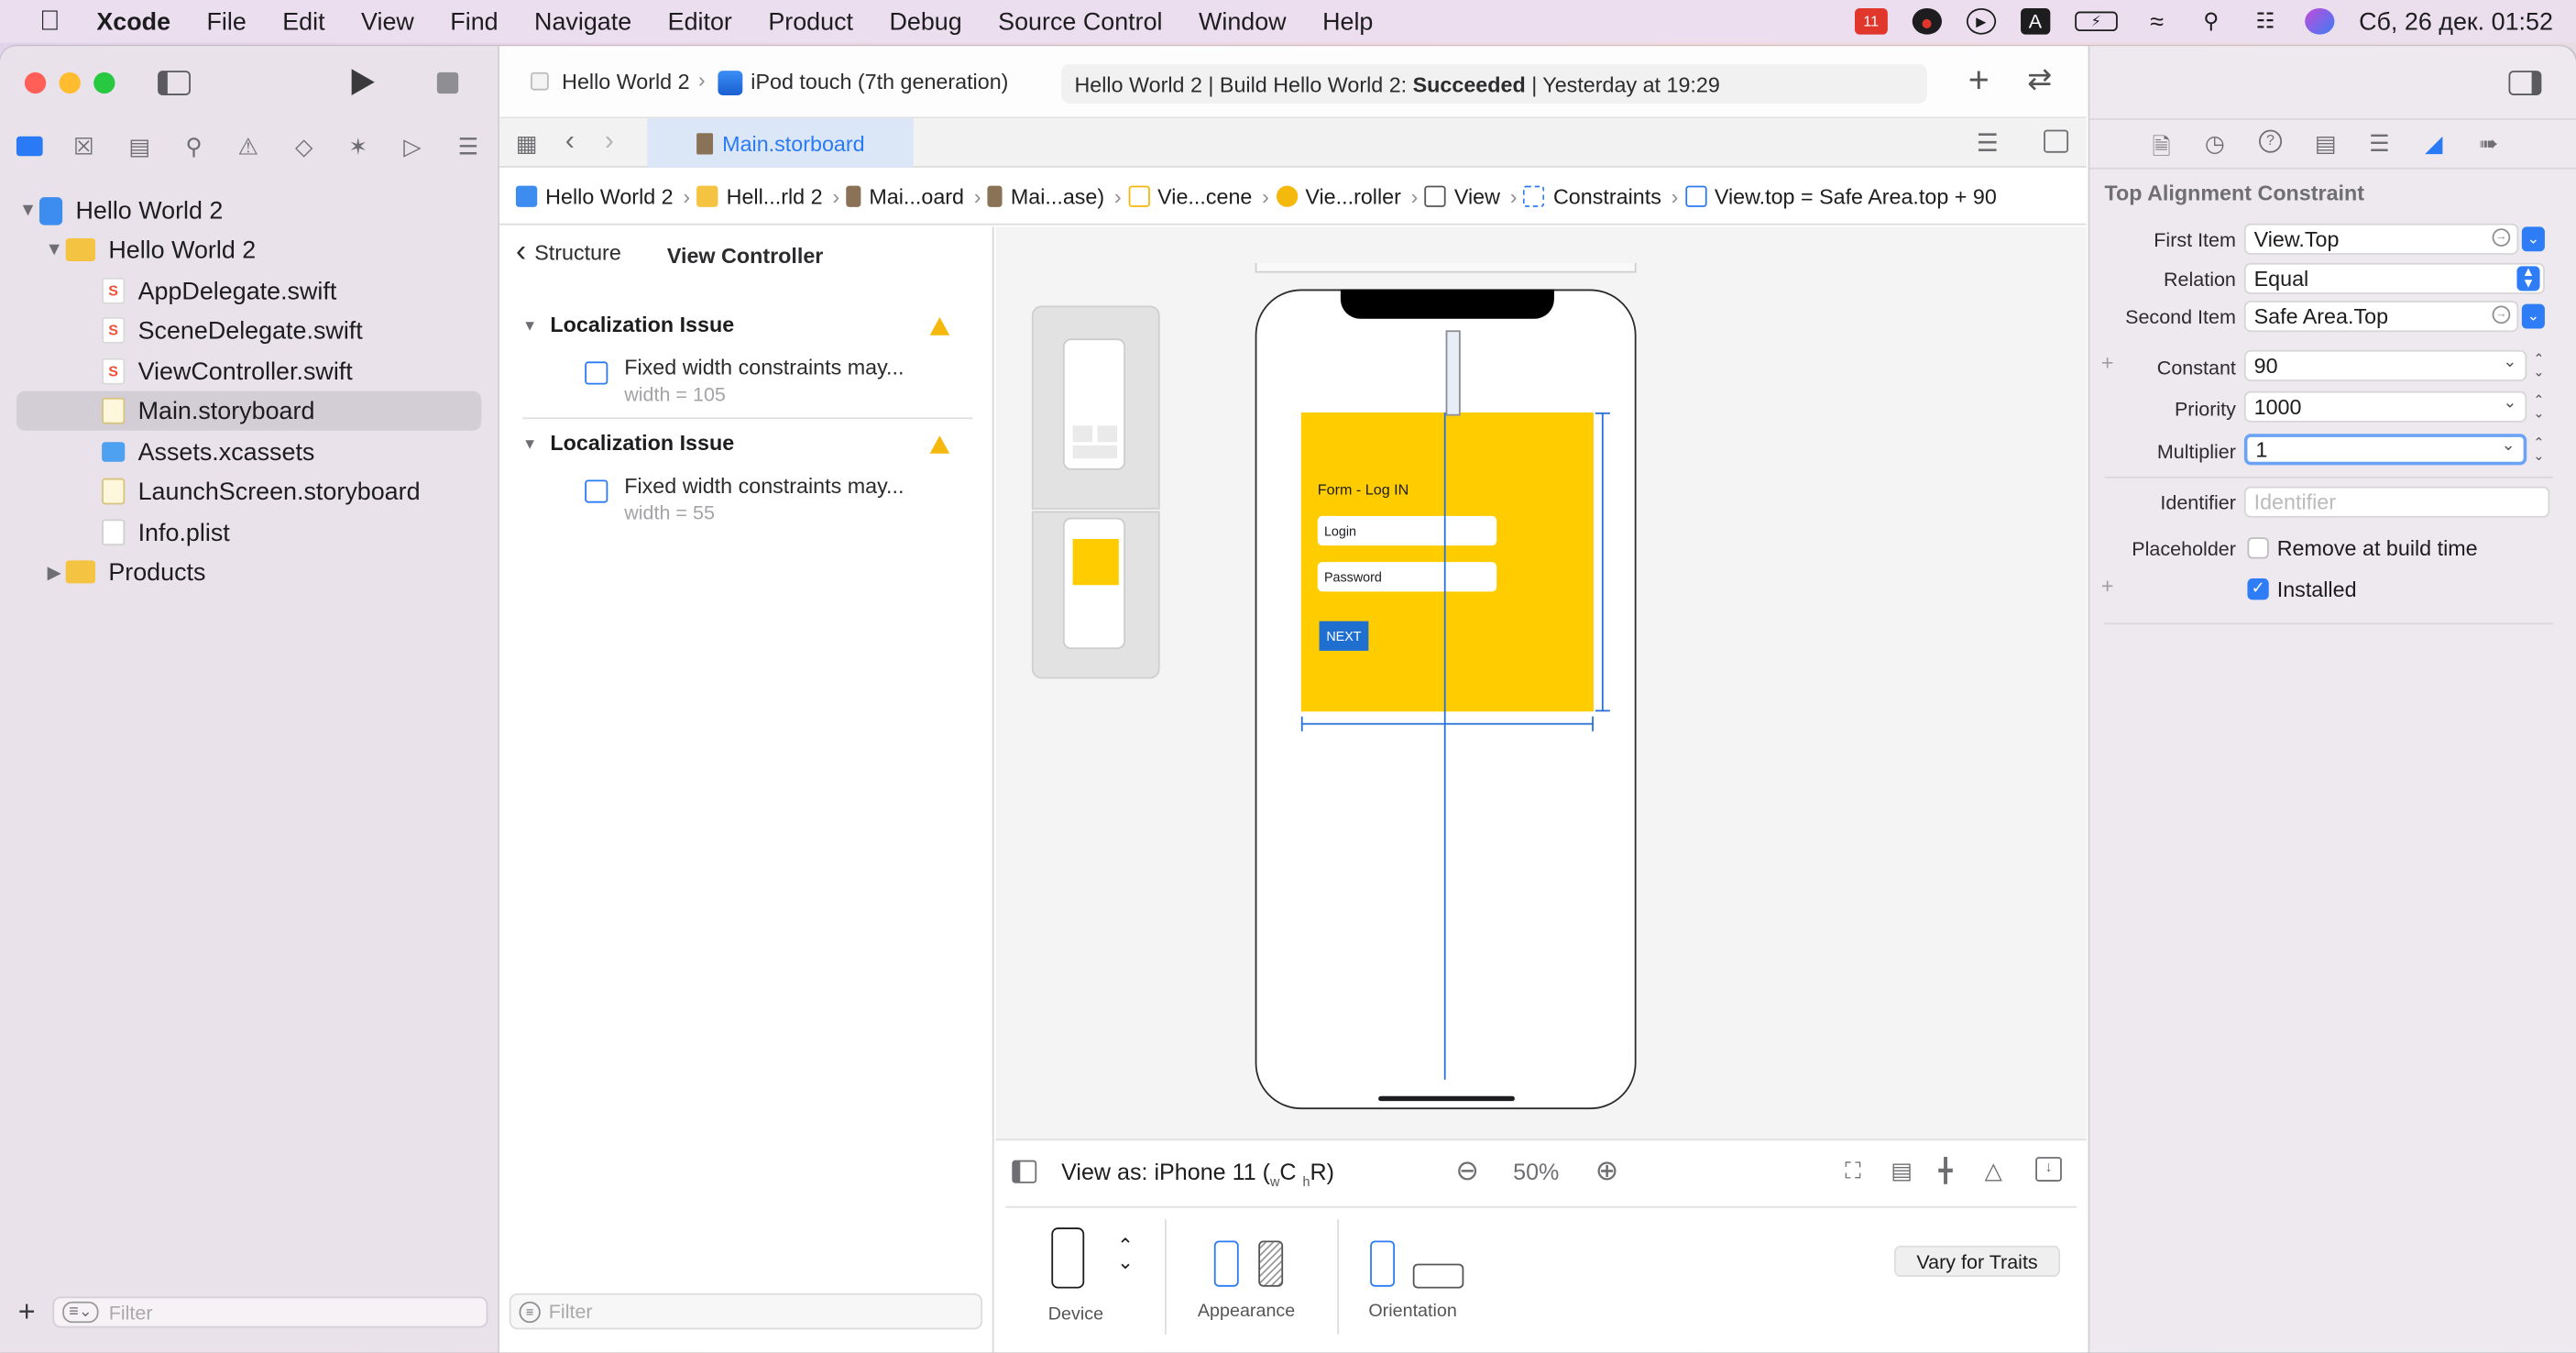 The image size is (2576, 1353). What do you see at coordinates (583, 21) in the screenshot?
I see `menu-navigate: Navigate` at bounding box center [583, 21].